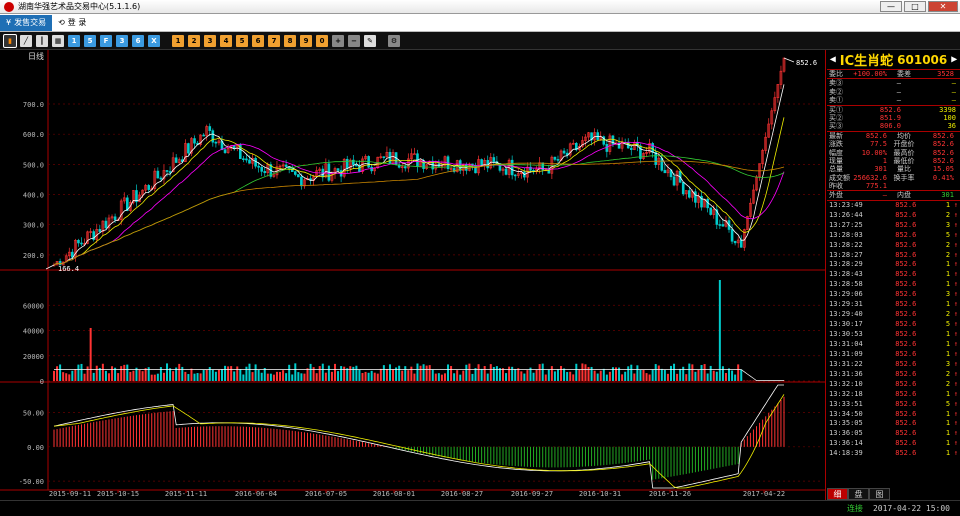 The height and width of the screenshot is (516, 960). What do you see at coordinates (893, 444) in the screenshot?
I see `tick-row: 13:36:14 852.6 1 ↑` at bounding box center [893, 444].